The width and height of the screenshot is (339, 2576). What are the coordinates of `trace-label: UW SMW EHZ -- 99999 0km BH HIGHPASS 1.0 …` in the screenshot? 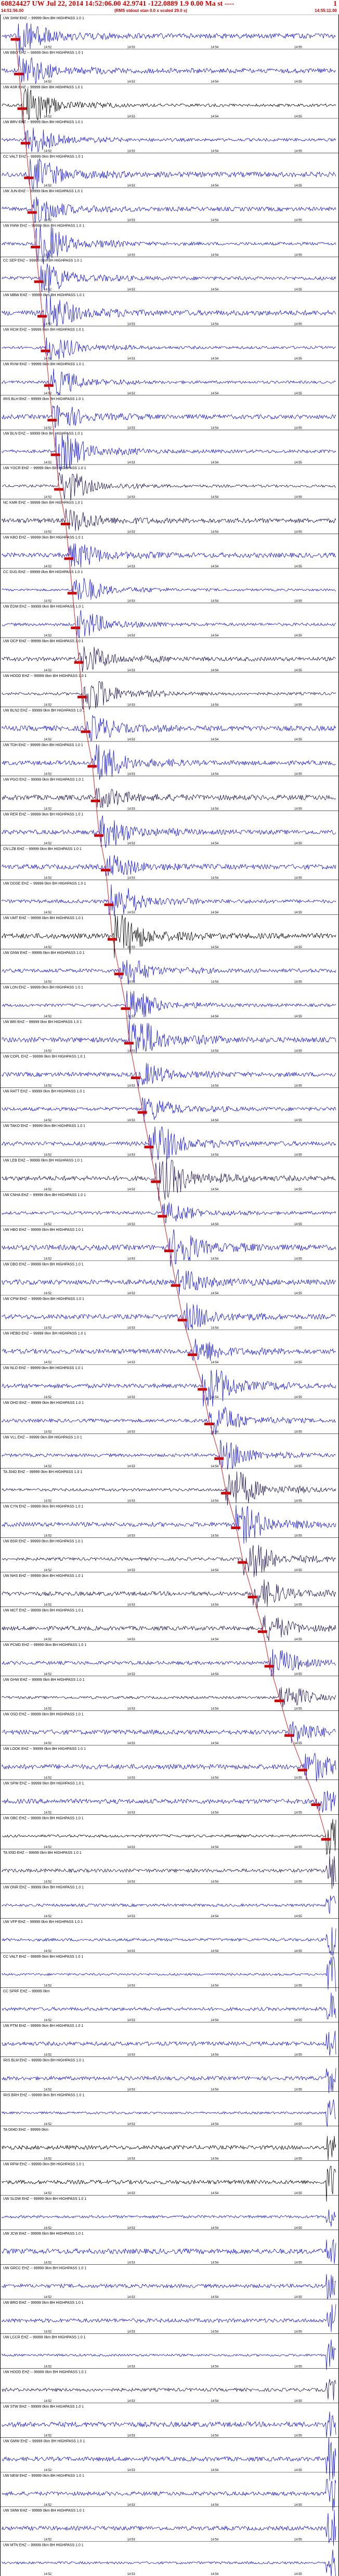 It's located at (44, 2511).